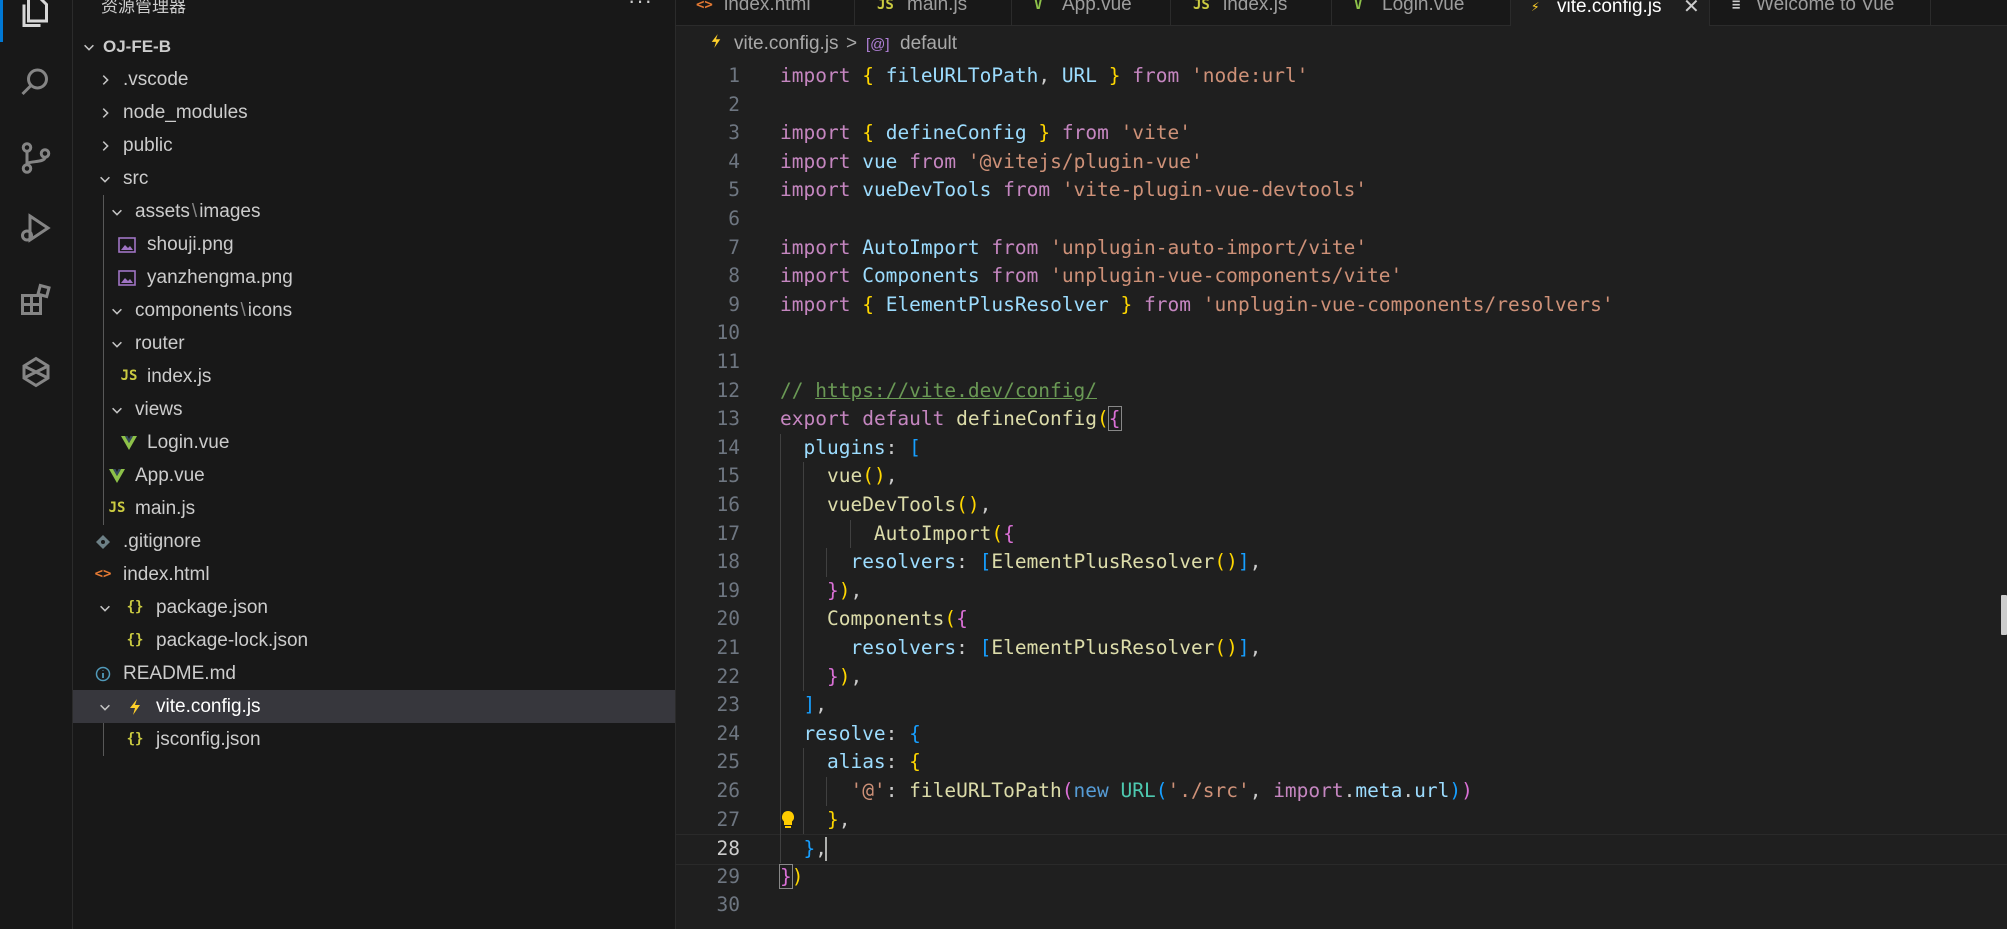 This screenshot has height=929, width=2007. I want to click on code-text: }), so click(791, 876).